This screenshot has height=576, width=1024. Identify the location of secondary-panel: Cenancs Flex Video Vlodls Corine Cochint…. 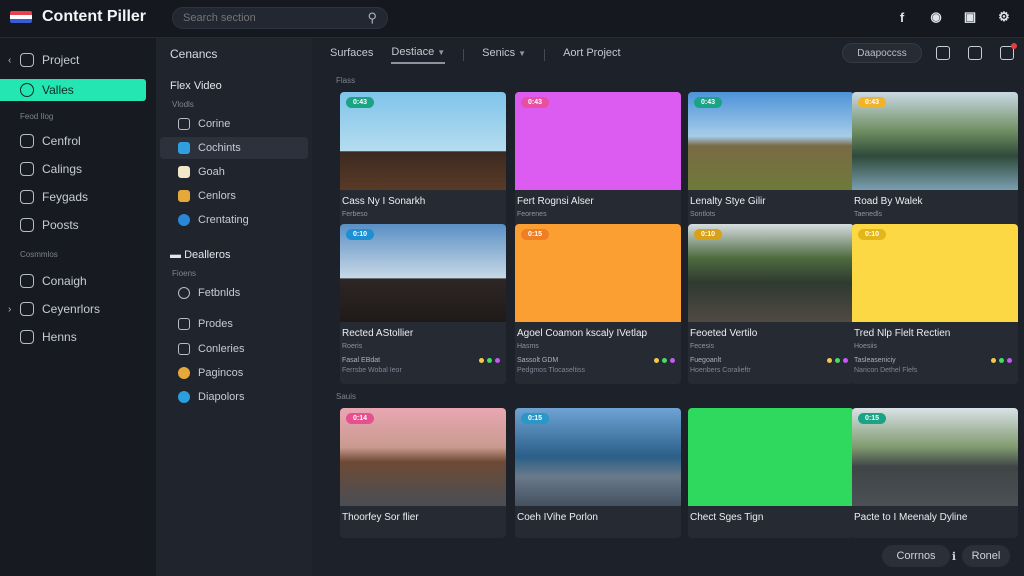
(234, 307).